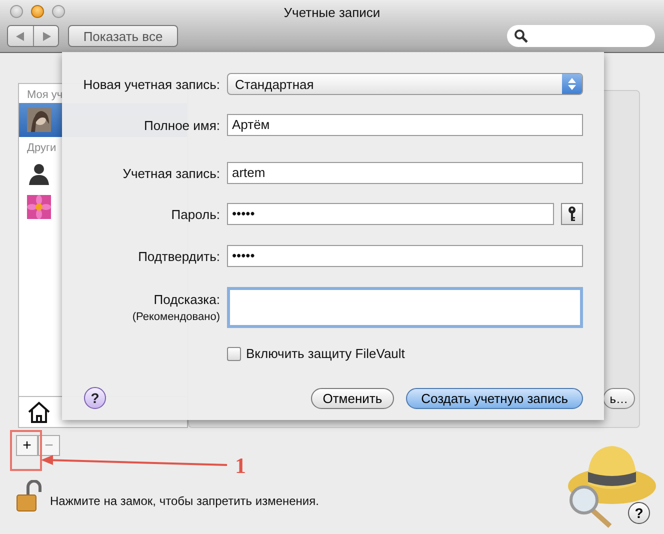  What do you see at coordinates (179, 256) in the screenshot?
I see `field-label: Подтвердить:` at bounding box center [179, 256].